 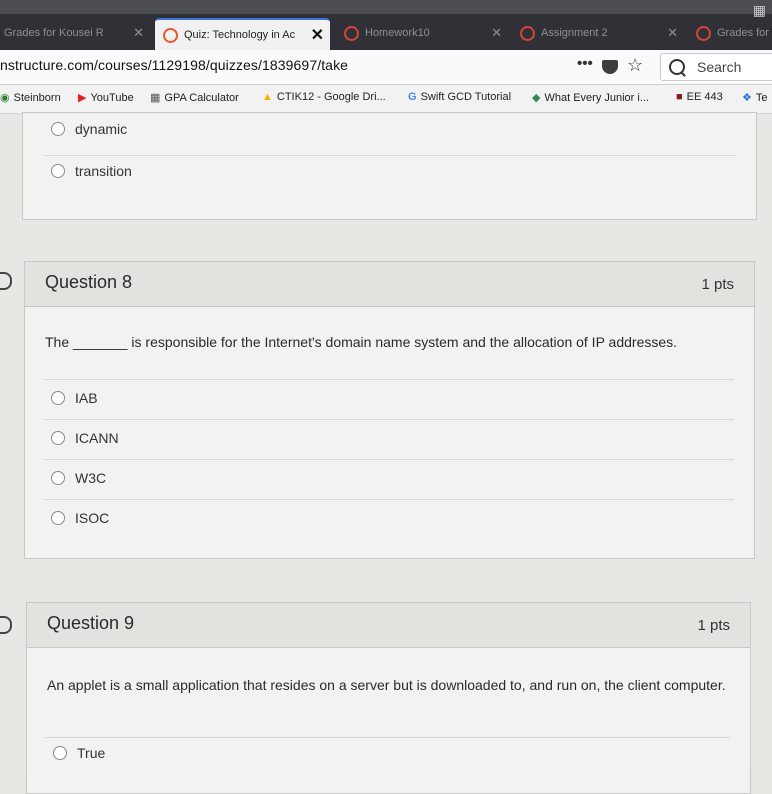 I want to click on answer-label: IAB, so click(x=86, y=398).